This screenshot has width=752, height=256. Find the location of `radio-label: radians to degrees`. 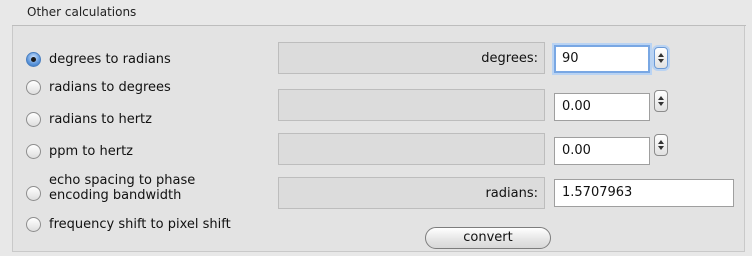

radio-label: radians to degrees is located at coordinates (110, 87).